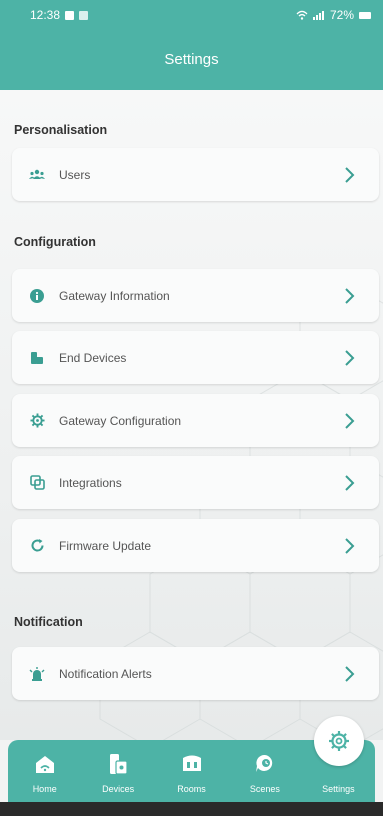 The height and width of the screenshot is (816, 383). I want to click on scenes-icon, so click(264, 763).